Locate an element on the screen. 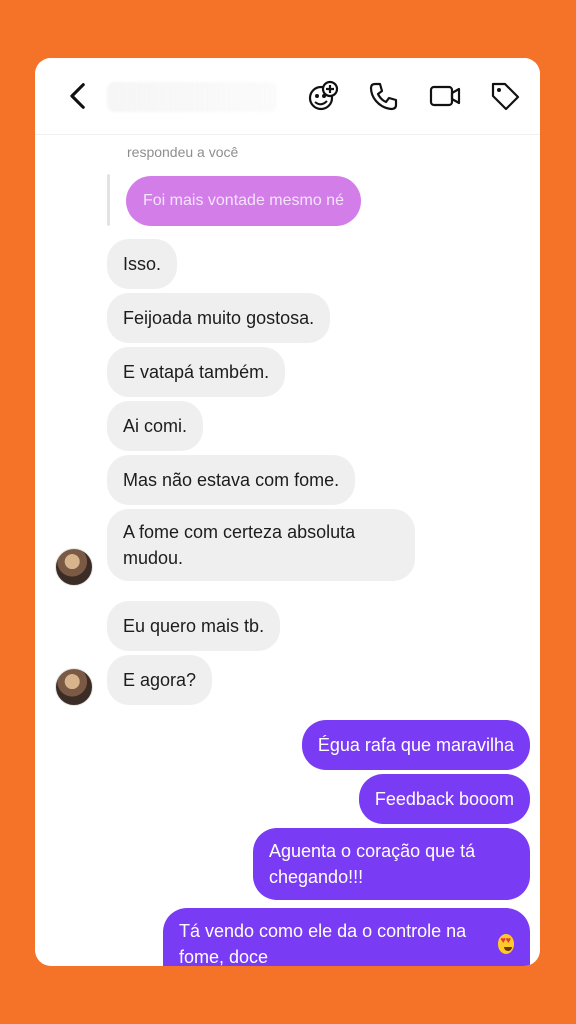  chevron-left-icon is located at coordinates (77, 96).